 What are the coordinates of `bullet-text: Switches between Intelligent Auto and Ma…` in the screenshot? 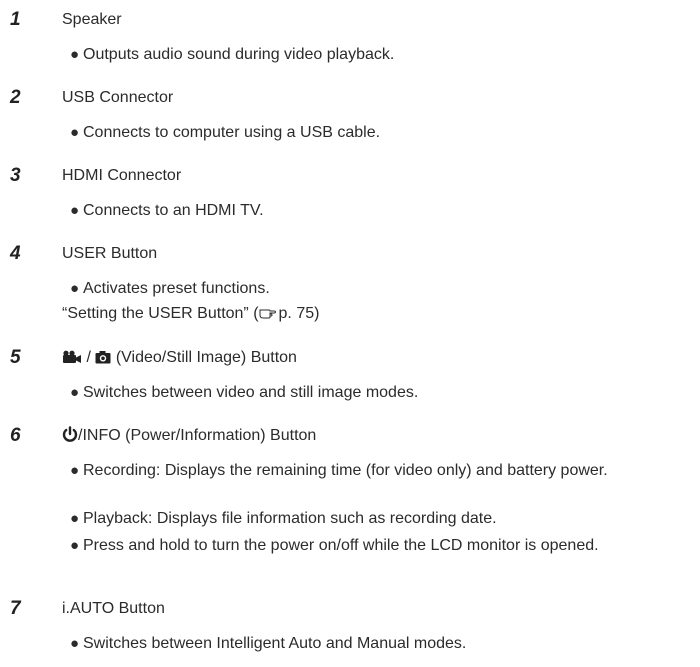 It's located at (275, 643).